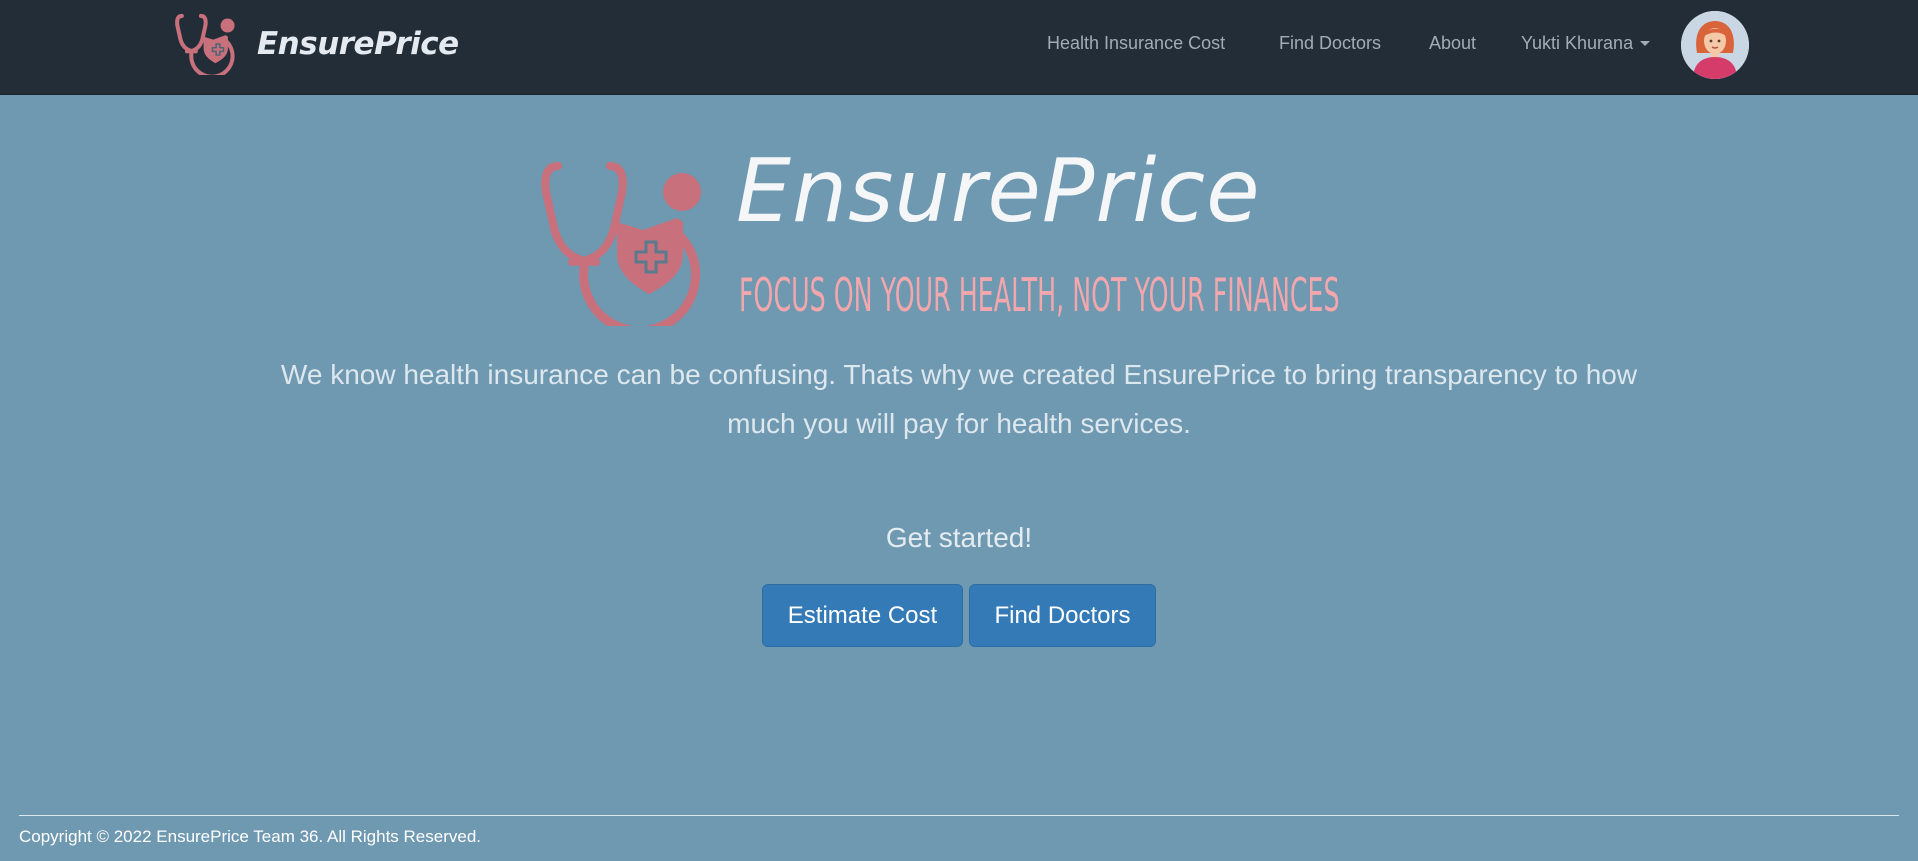 The height and width of the screenshot is (861, 1918). I want to click on hero-tagline: FOCUS ON YOUR HEALTH, NOT YOUR FINANCES, so click(1039, 295).